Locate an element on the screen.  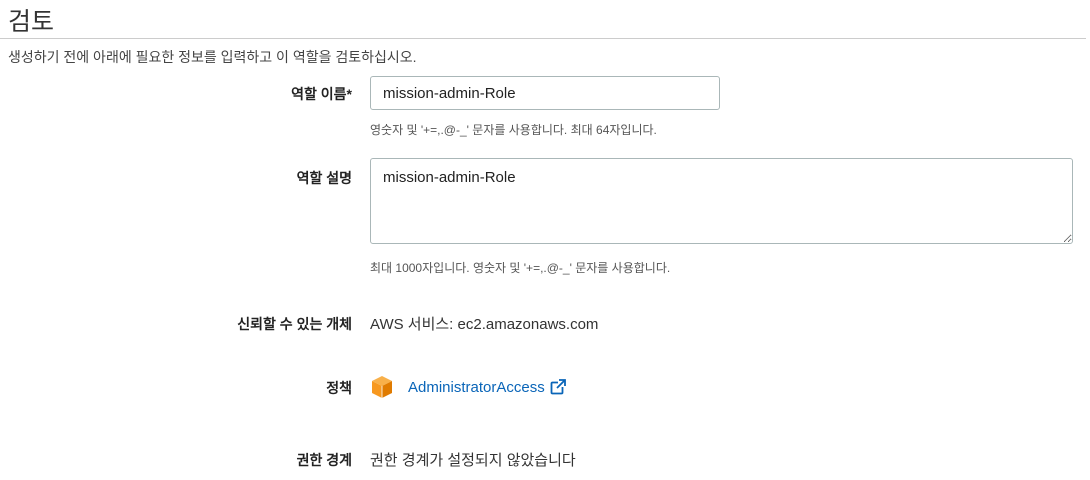
page-description: 생성하기 전에 아래에 필요한 정보를 입력하고 이 역할을 검토하십시오. is located at coordinates (212, 57).